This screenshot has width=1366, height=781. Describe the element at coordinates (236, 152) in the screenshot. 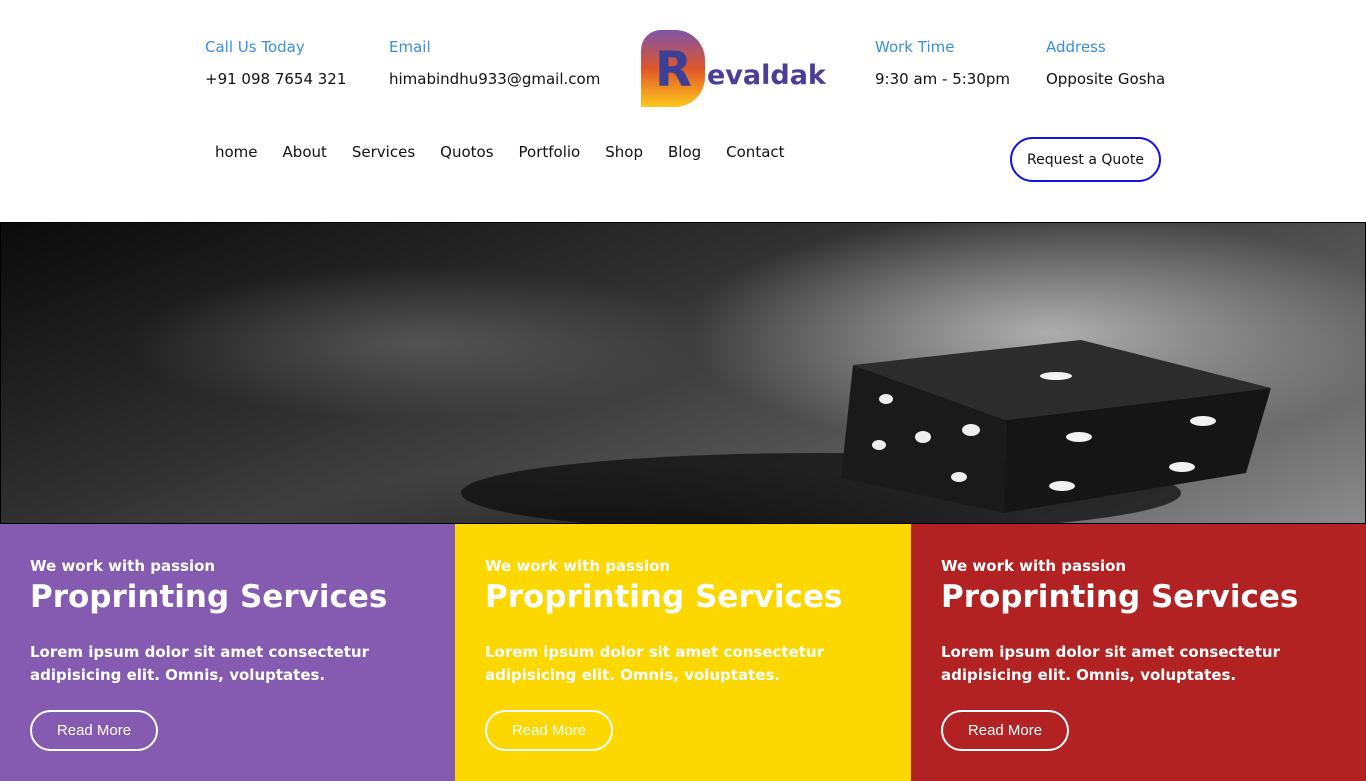

I see `nav-home: home` at that location.